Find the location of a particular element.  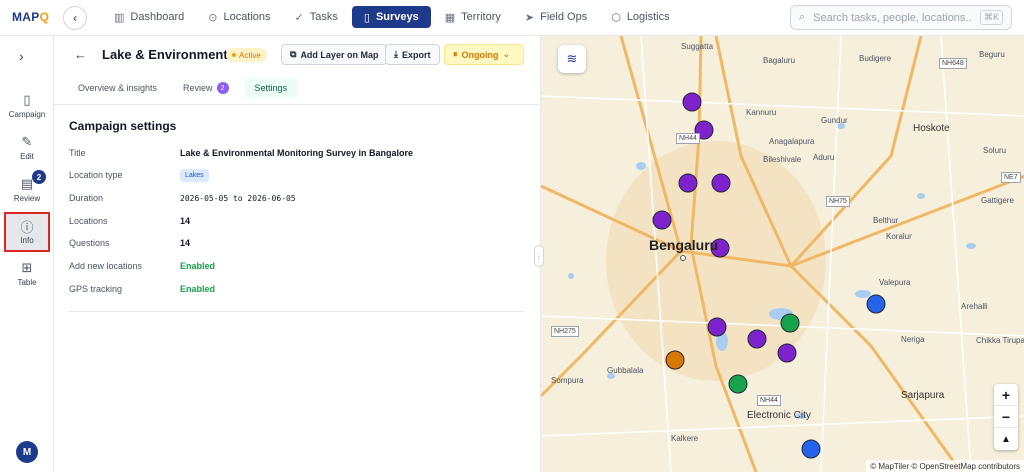

tab-settings: Settings is located at coordinates (271, 88).